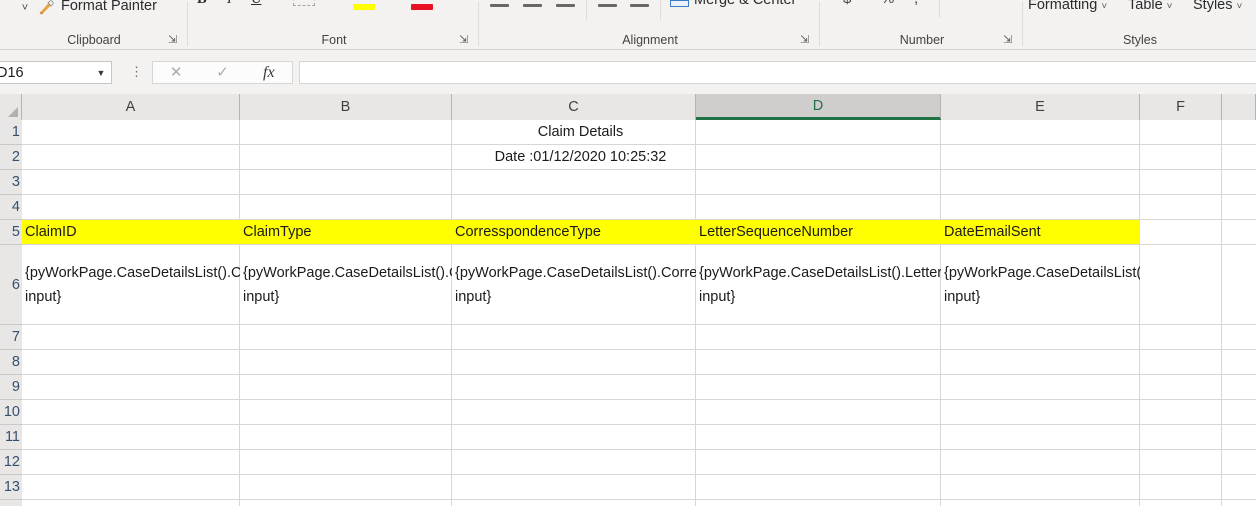 This screenshot has height=506, width=1256. Describe the element at coordinates (94, 25) in the screenshot. I see `ribbon-group-clipboard: ˅ Format Painter Clipboard ⇲` at that location.